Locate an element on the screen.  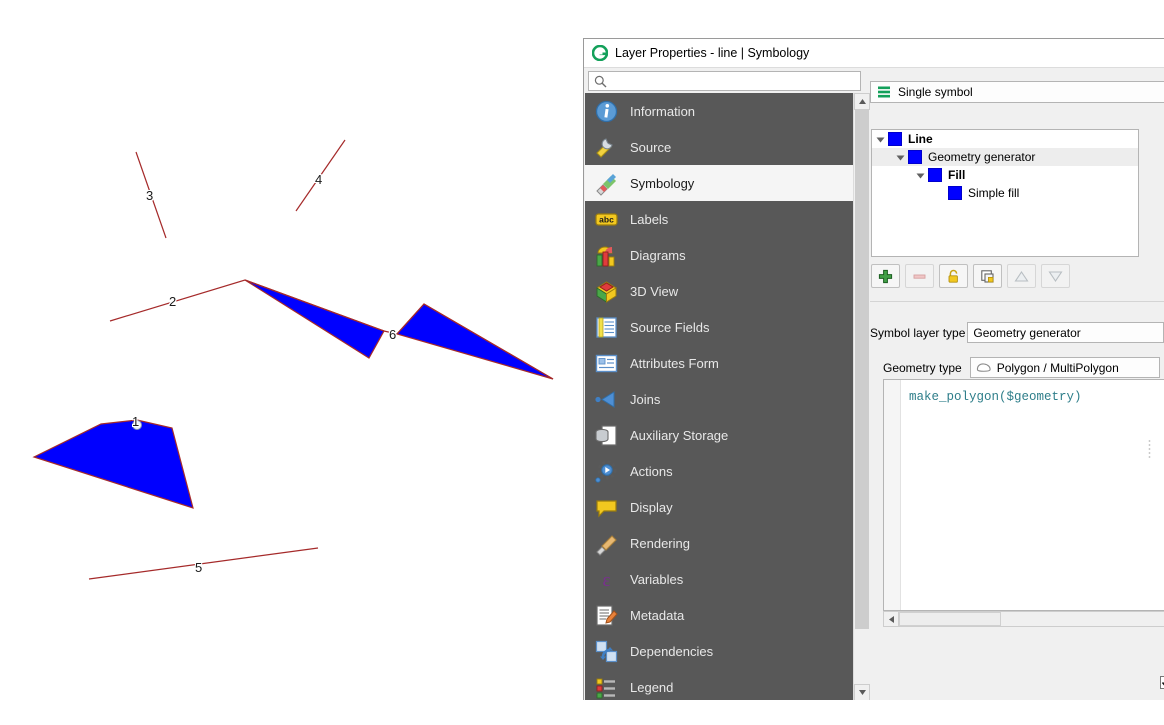
enable-layer-checkbox is located at coordinates (1162, 682).